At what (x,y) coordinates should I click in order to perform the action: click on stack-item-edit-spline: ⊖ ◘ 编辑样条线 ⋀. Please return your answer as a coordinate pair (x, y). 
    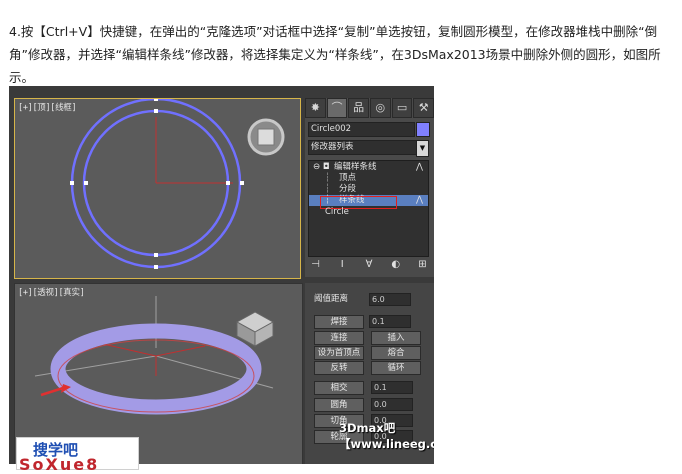
    Looking at the image, I should click on (368, 167).